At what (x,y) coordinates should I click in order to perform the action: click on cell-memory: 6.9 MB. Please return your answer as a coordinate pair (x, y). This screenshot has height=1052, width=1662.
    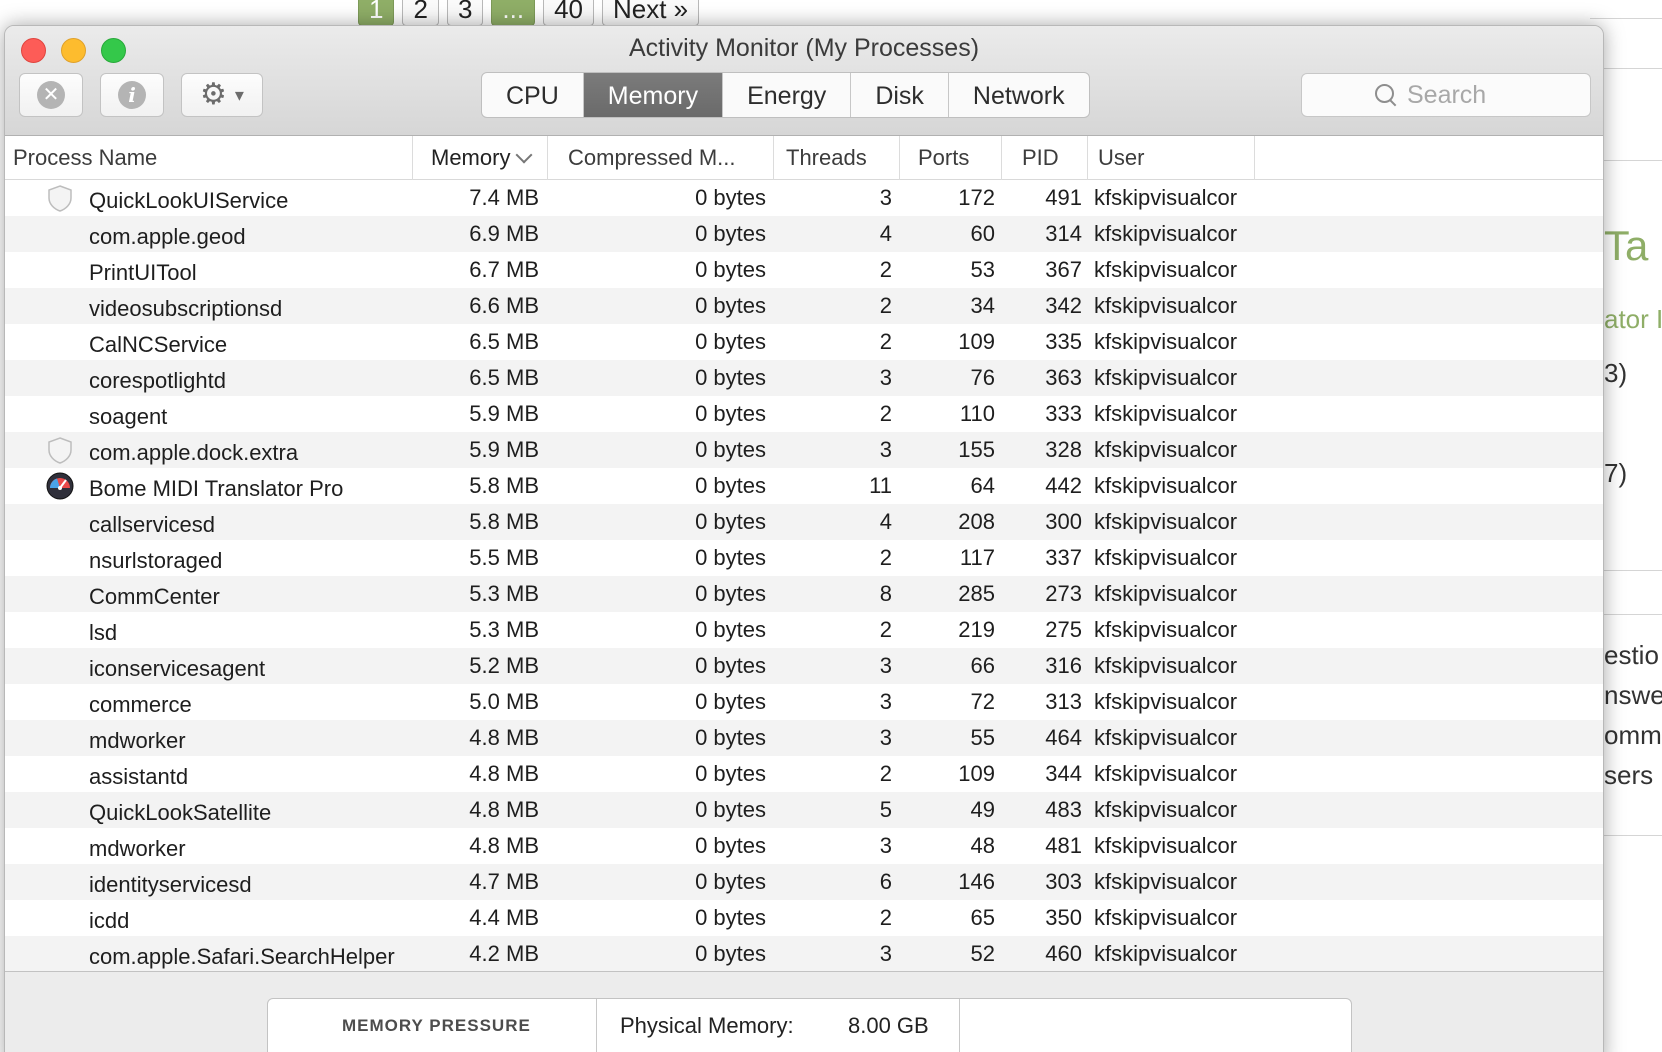
    Looking at the image, I should click on (504, 233).